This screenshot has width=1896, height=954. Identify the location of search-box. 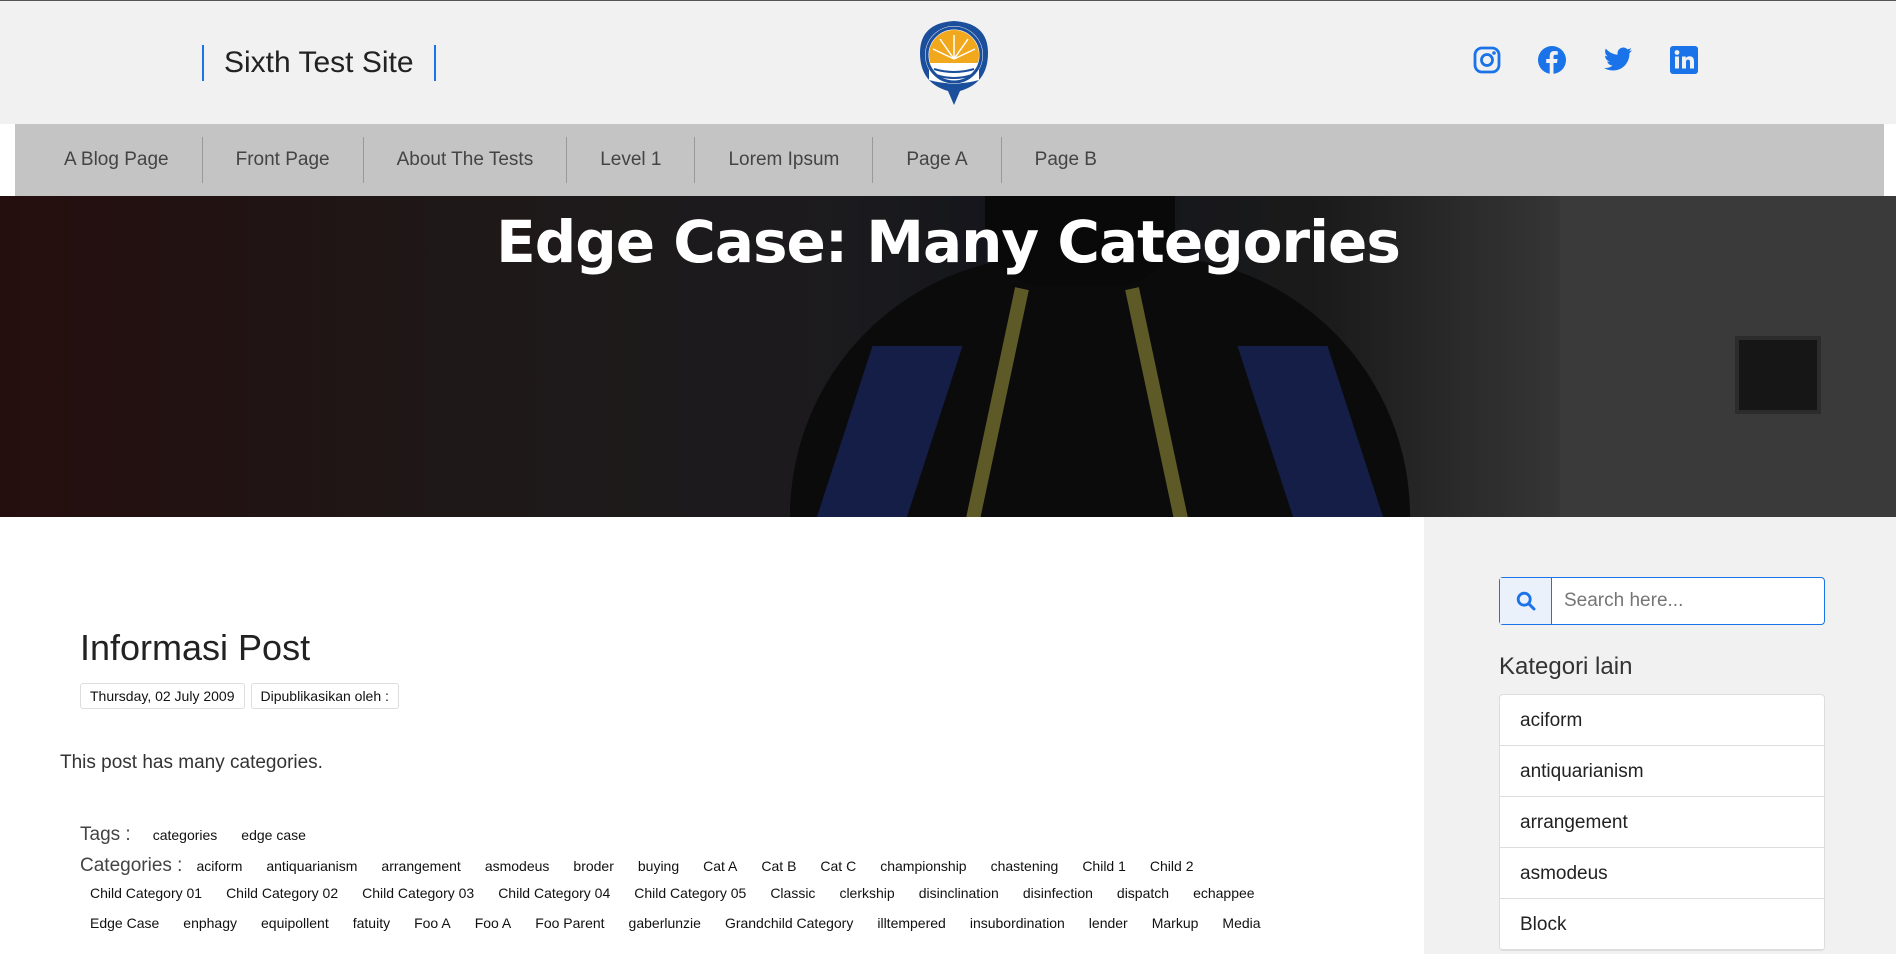
(1662, 601).